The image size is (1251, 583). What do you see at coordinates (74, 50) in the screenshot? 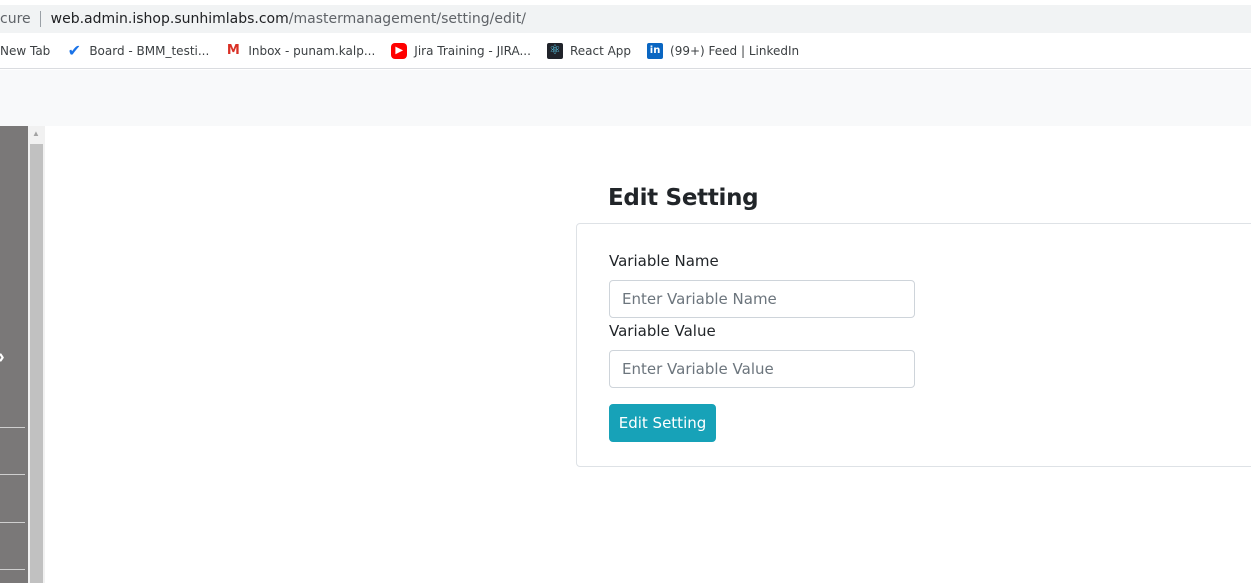
I see `board-icon: ✔` at bounding box center [74, 50].